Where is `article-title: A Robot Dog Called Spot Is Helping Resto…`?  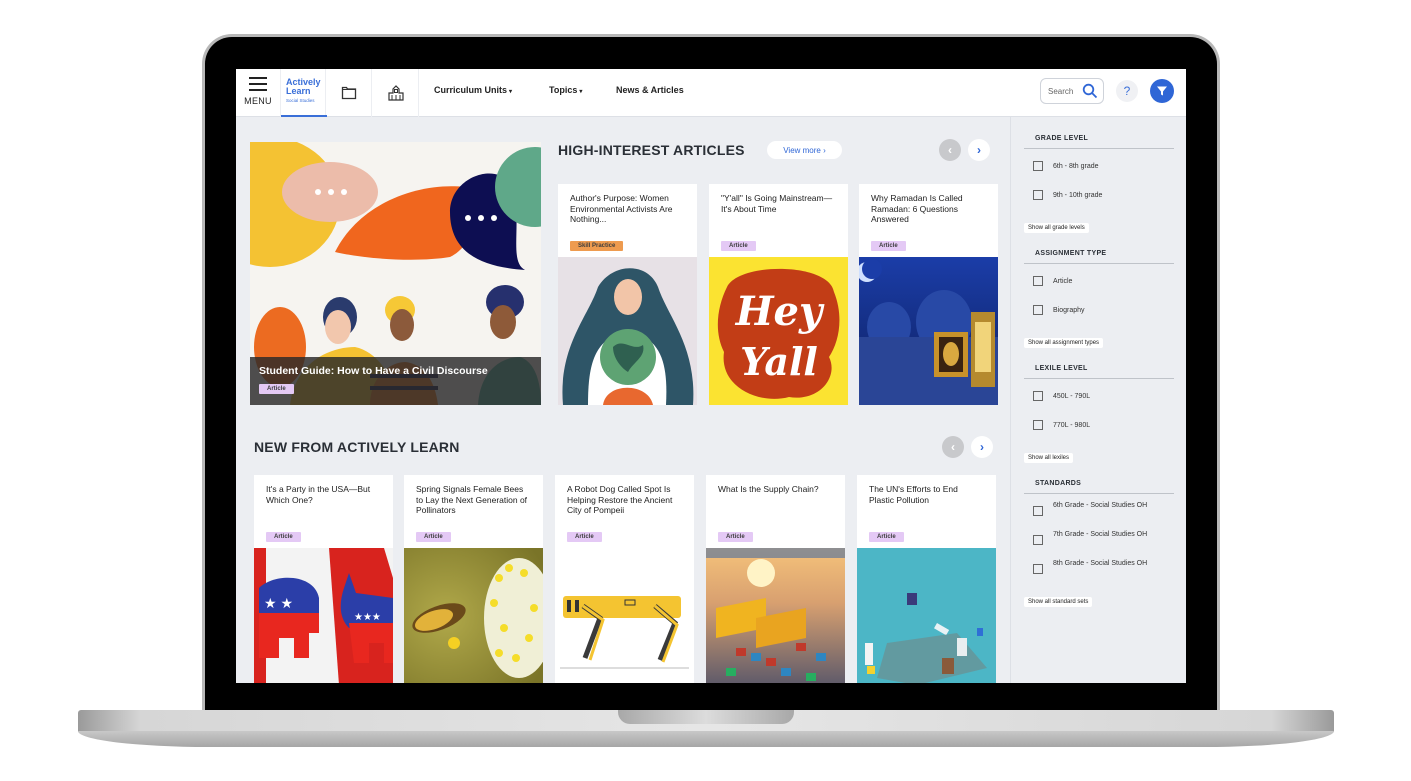
article-title: A Robot Dog Called Spot Is Helping Resto… is located at coordinates (620, 499).